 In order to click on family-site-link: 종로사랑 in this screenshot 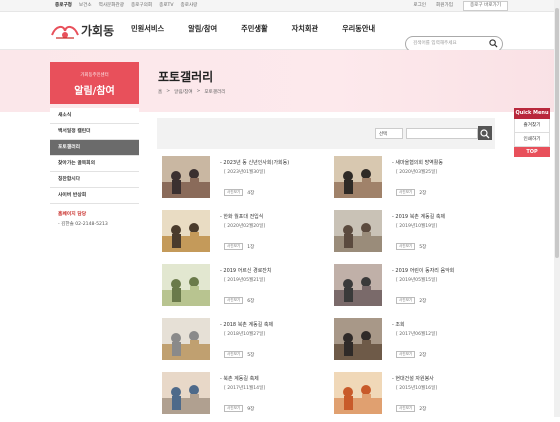, I will do `click(189, 5)`.